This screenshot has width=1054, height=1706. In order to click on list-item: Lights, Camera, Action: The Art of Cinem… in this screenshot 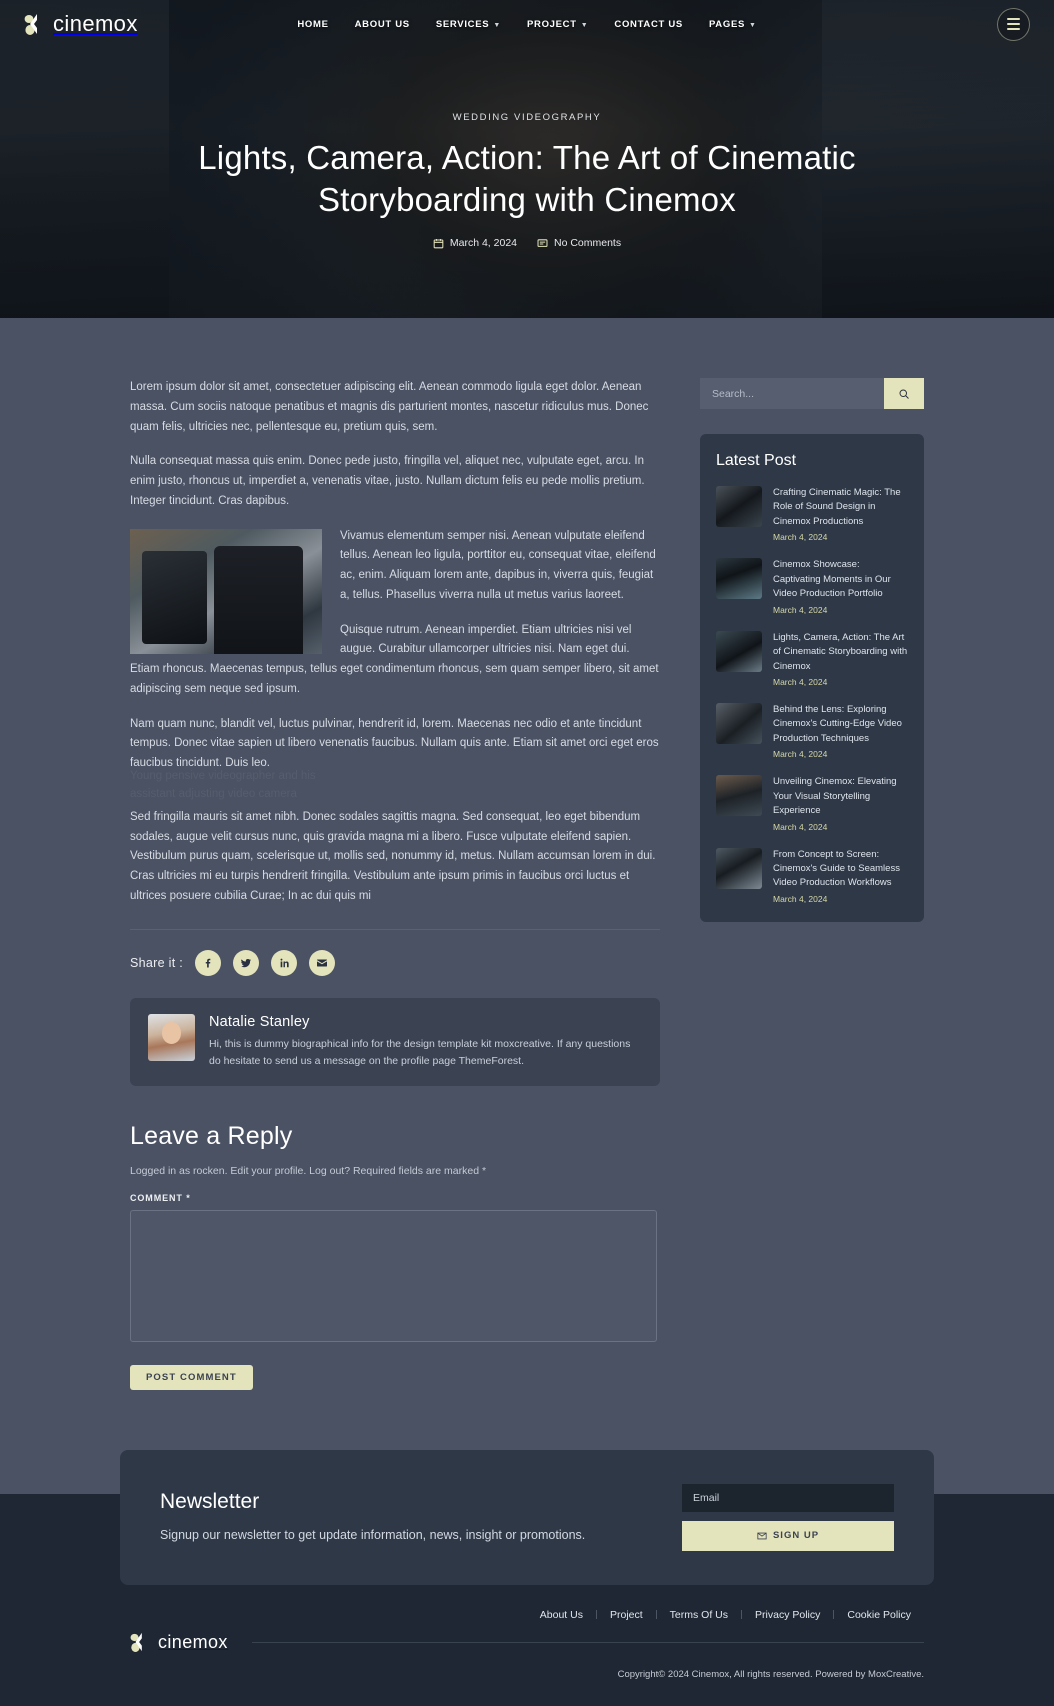, I will do `click(812, 658)`.